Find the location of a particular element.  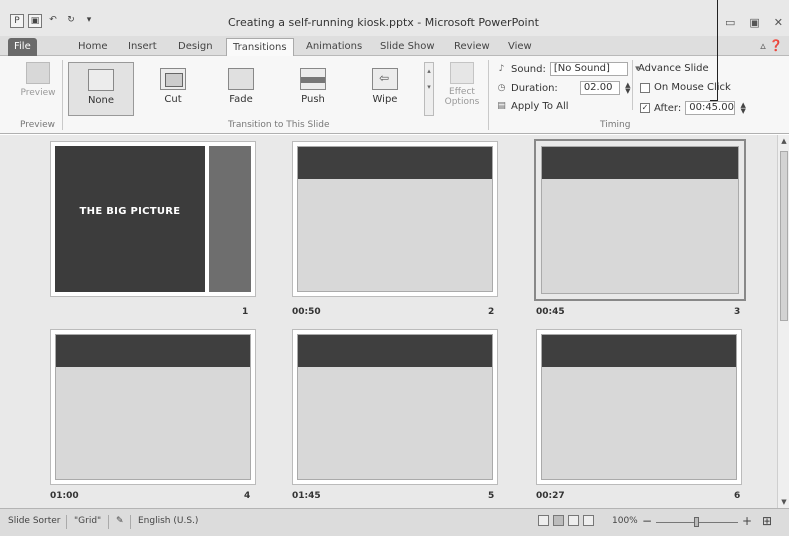

slide-thumbnail-1: THE BIG PICTURE is located at coordinates (153, 219).